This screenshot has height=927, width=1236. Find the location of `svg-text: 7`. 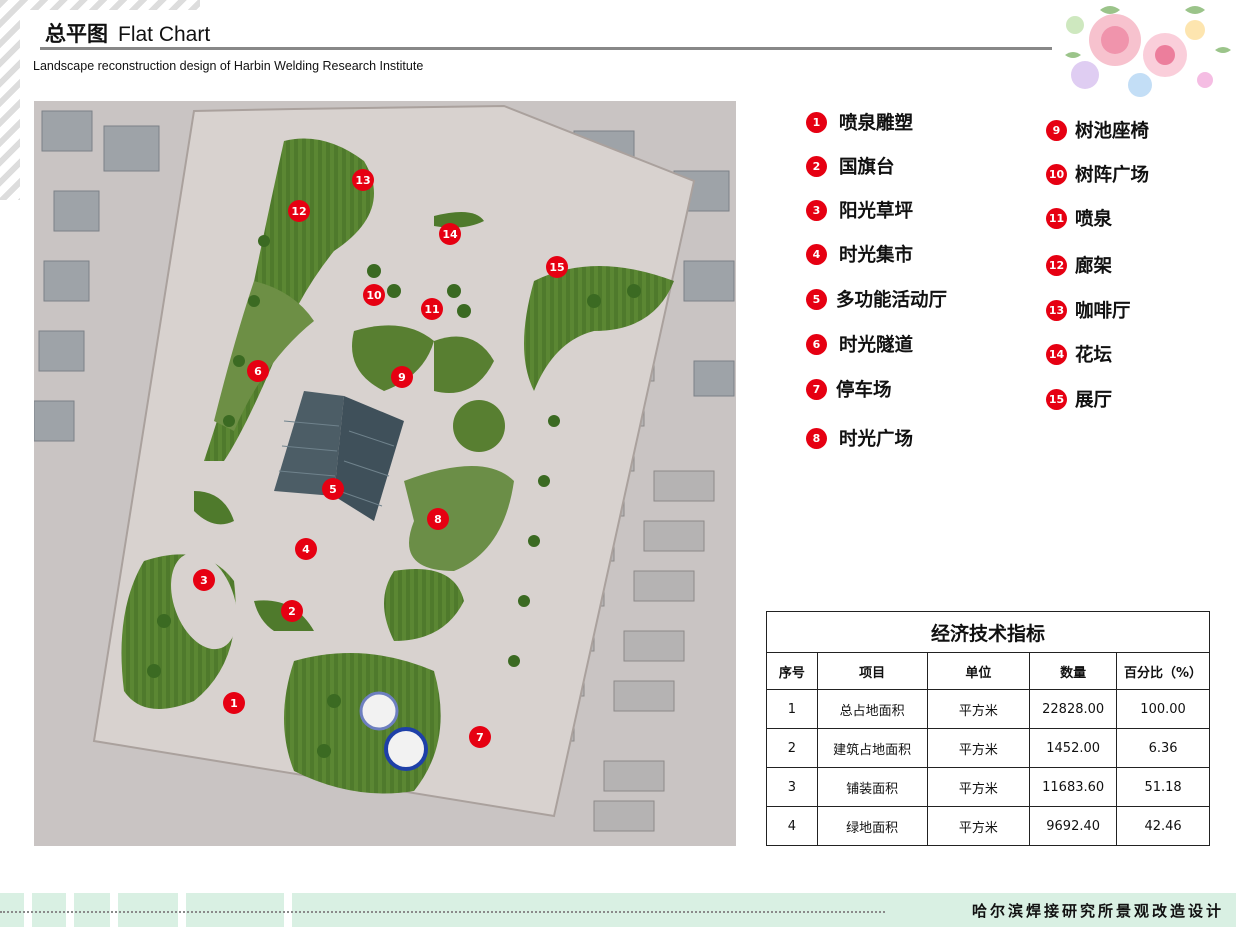

svg-text: 7 is located at coordinates (480, 737).